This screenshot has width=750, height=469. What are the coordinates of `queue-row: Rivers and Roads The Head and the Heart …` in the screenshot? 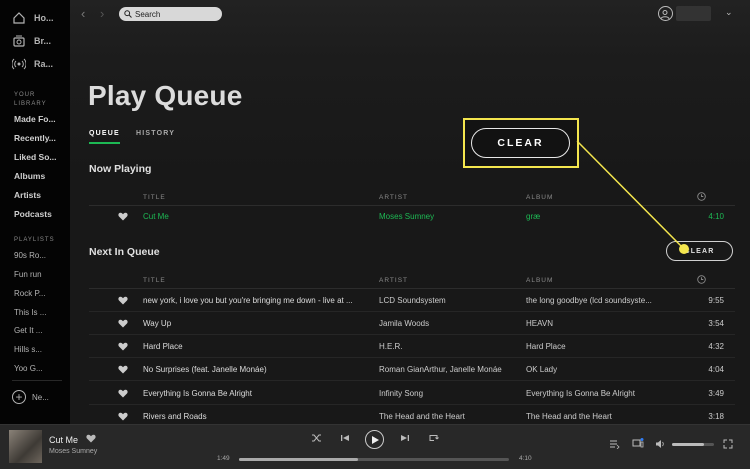 It's located at (412, 414).